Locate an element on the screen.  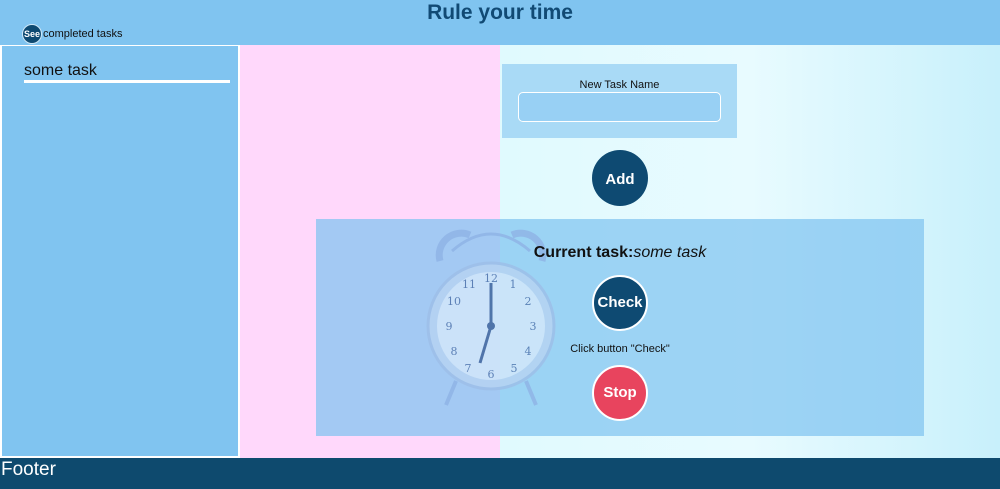
new-task-label: New Task Name is located at coordinates (619, 85).